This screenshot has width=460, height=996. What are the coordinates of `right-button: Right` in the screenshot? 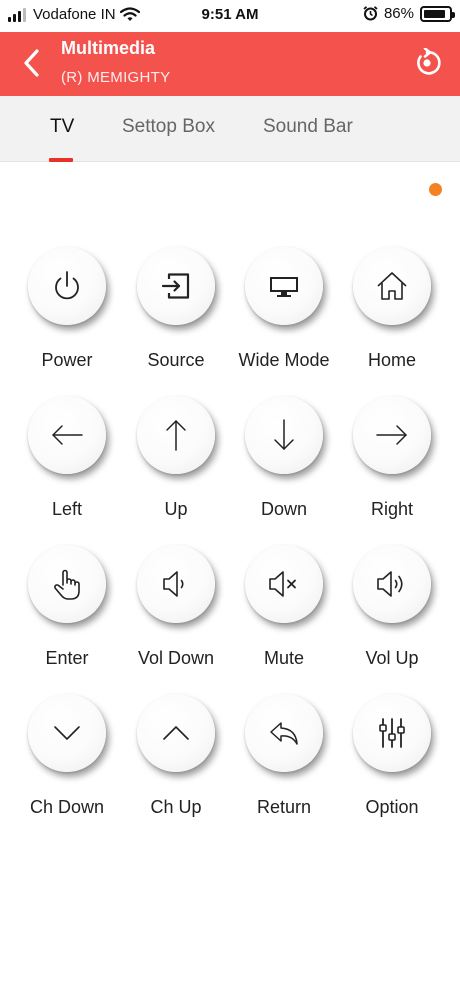 It's located at (392, 461).